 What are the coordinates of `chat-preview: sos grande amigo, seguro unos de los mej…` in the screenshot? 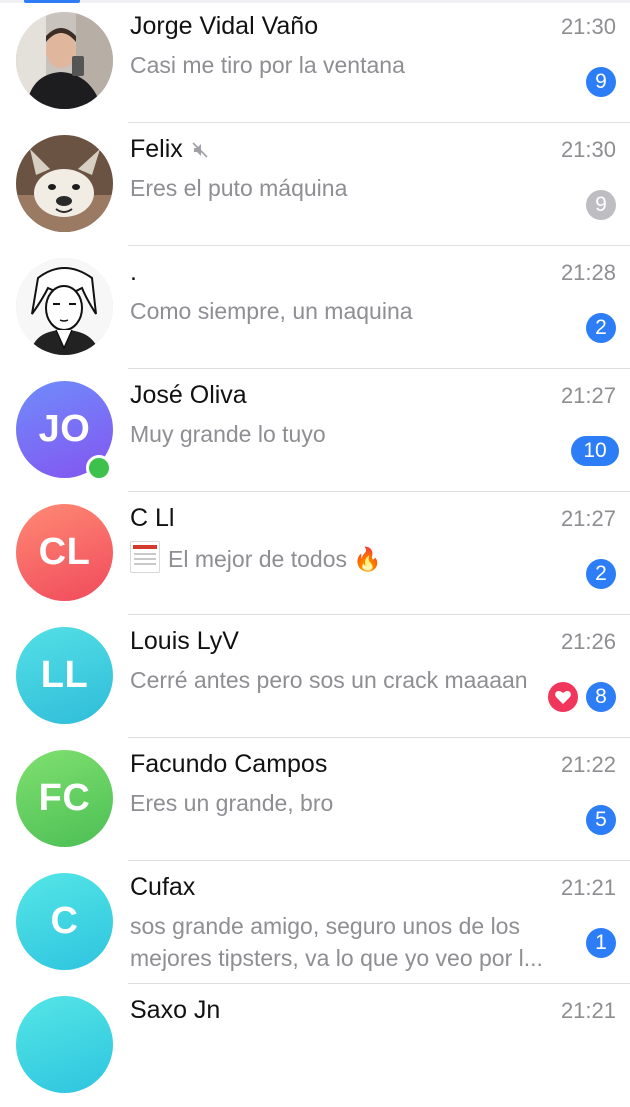 It's located at (336, 942).